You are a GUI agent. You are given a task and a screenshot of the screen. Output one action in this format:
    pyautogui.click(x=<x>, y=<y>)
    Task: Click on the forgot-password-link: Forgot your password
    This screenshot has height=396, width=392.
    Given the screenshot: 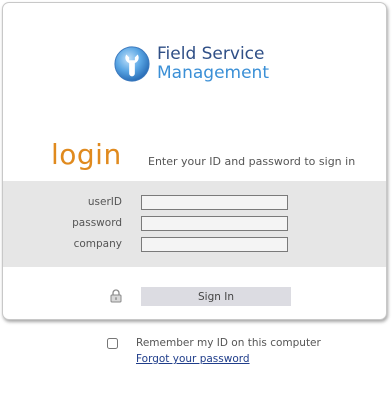 What is the action you would take?
    pyautogui.click(x=193, y=359)
    